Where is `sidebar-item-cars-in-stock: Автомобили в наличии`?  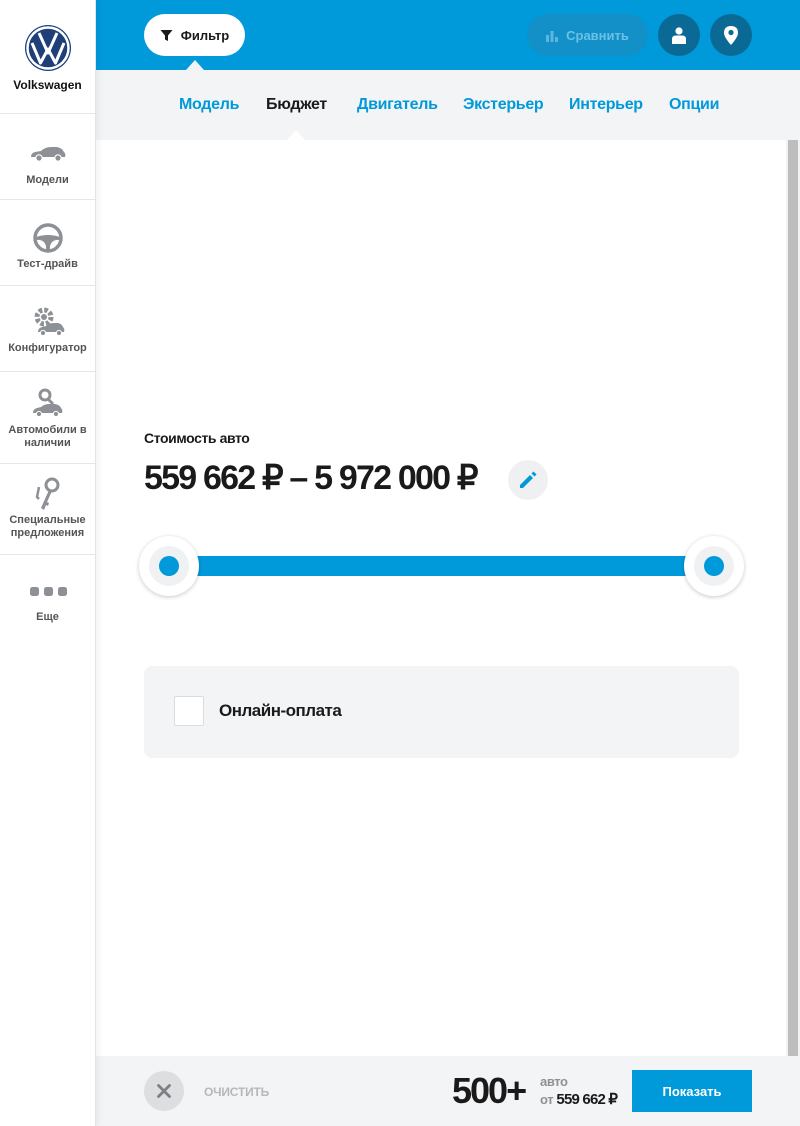 sidebar-item-cars-in-stock: Автомобили в наличии is located at coordinates (47, 418).